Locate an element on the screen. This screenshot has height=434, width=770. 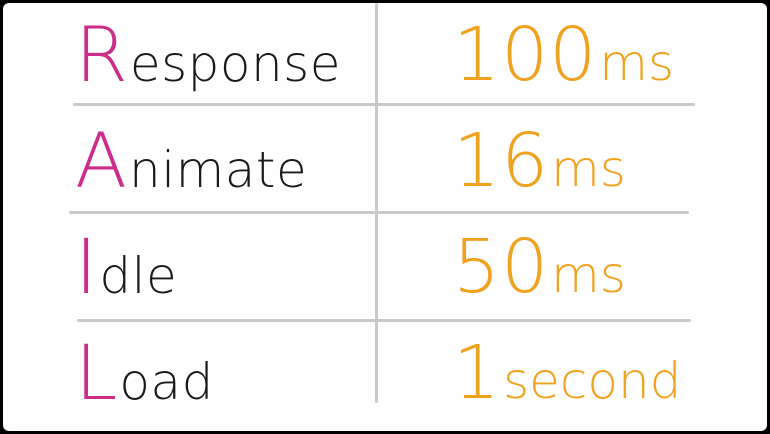
term-label: R esponse is located at coordinates (208, 55).